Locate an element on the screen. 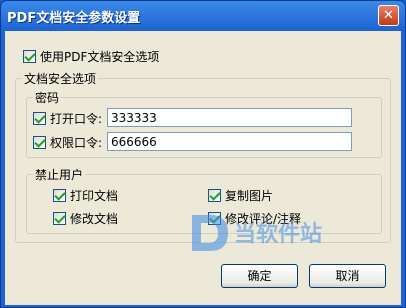 The width and height of the screenshot is (406, 308). use-security-checkbox: 使用PDF文档安全选项 is located at coordinates (91, 56).